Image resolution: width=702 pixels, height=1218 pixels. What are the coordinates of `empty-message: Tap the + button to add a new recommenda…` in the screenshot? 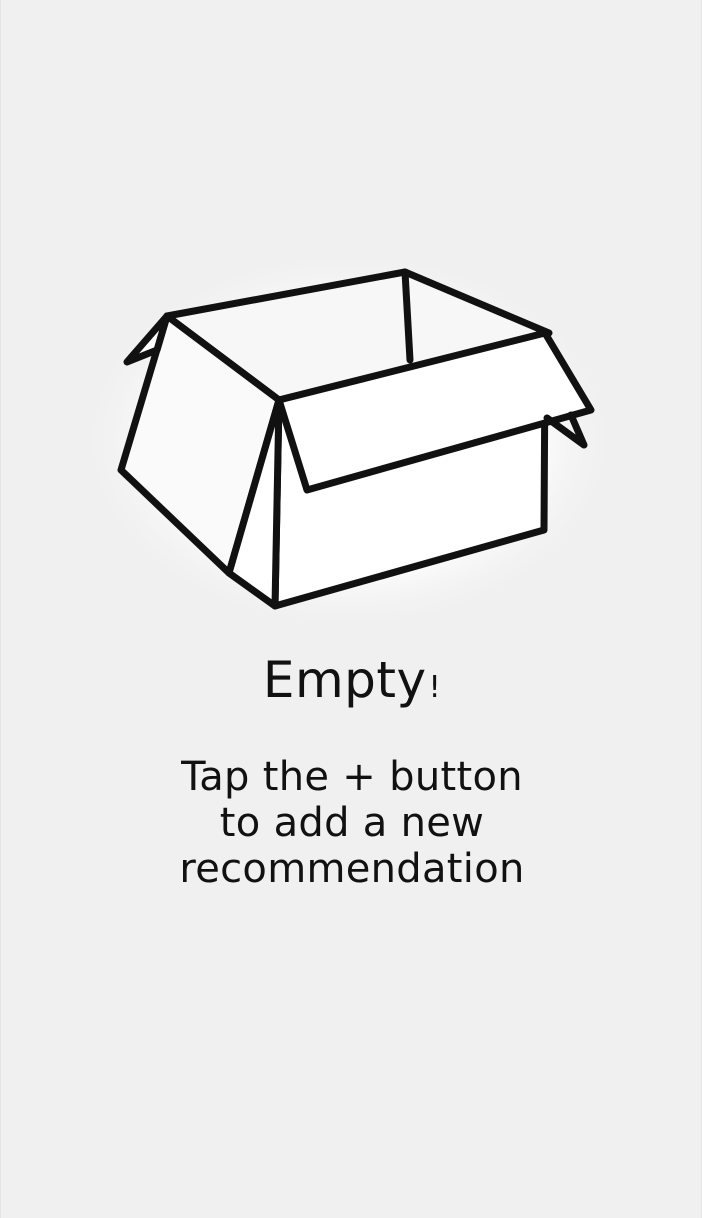 It's located at (351, 823).